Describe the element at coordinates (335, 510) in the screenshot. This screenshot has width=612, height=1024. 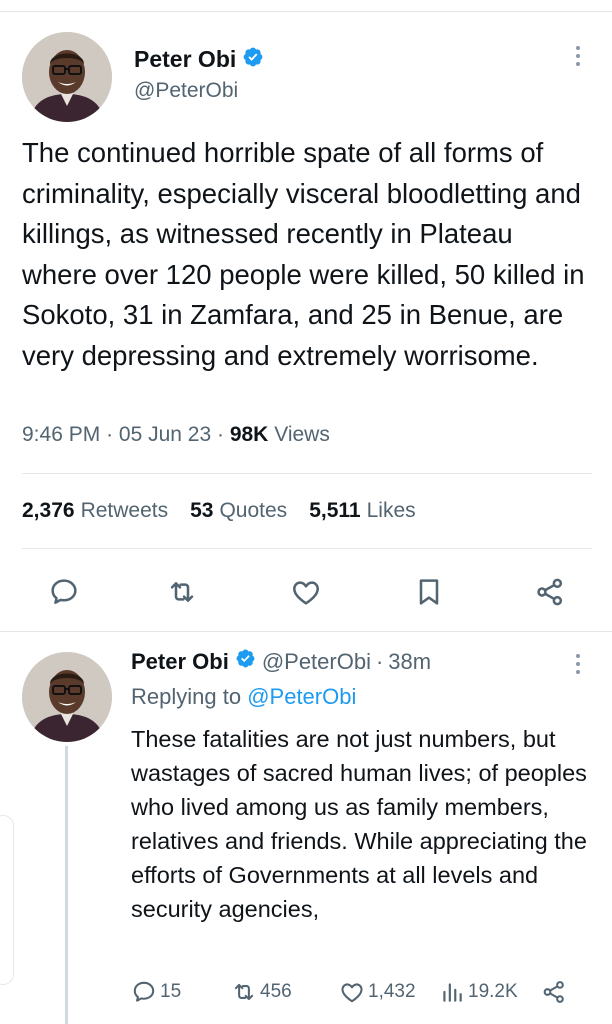
I see `likes-count: 5,511` at that location.